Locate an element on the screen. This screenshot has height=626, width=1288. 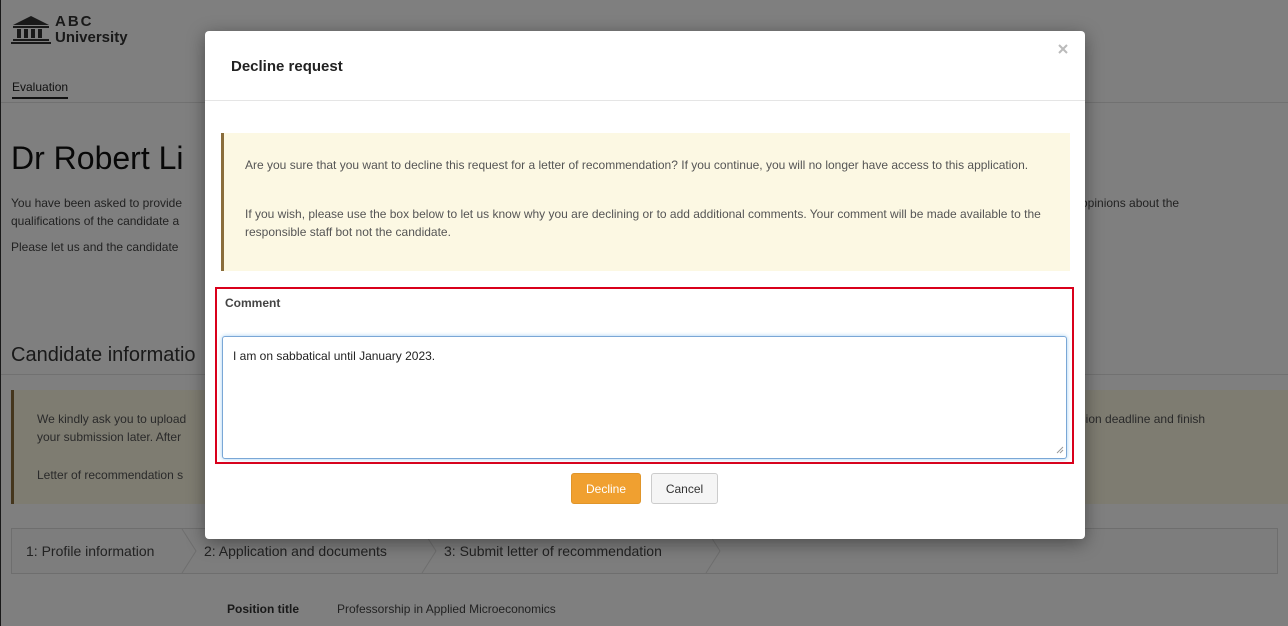
close-icon is located at coordinates (1063, 49).